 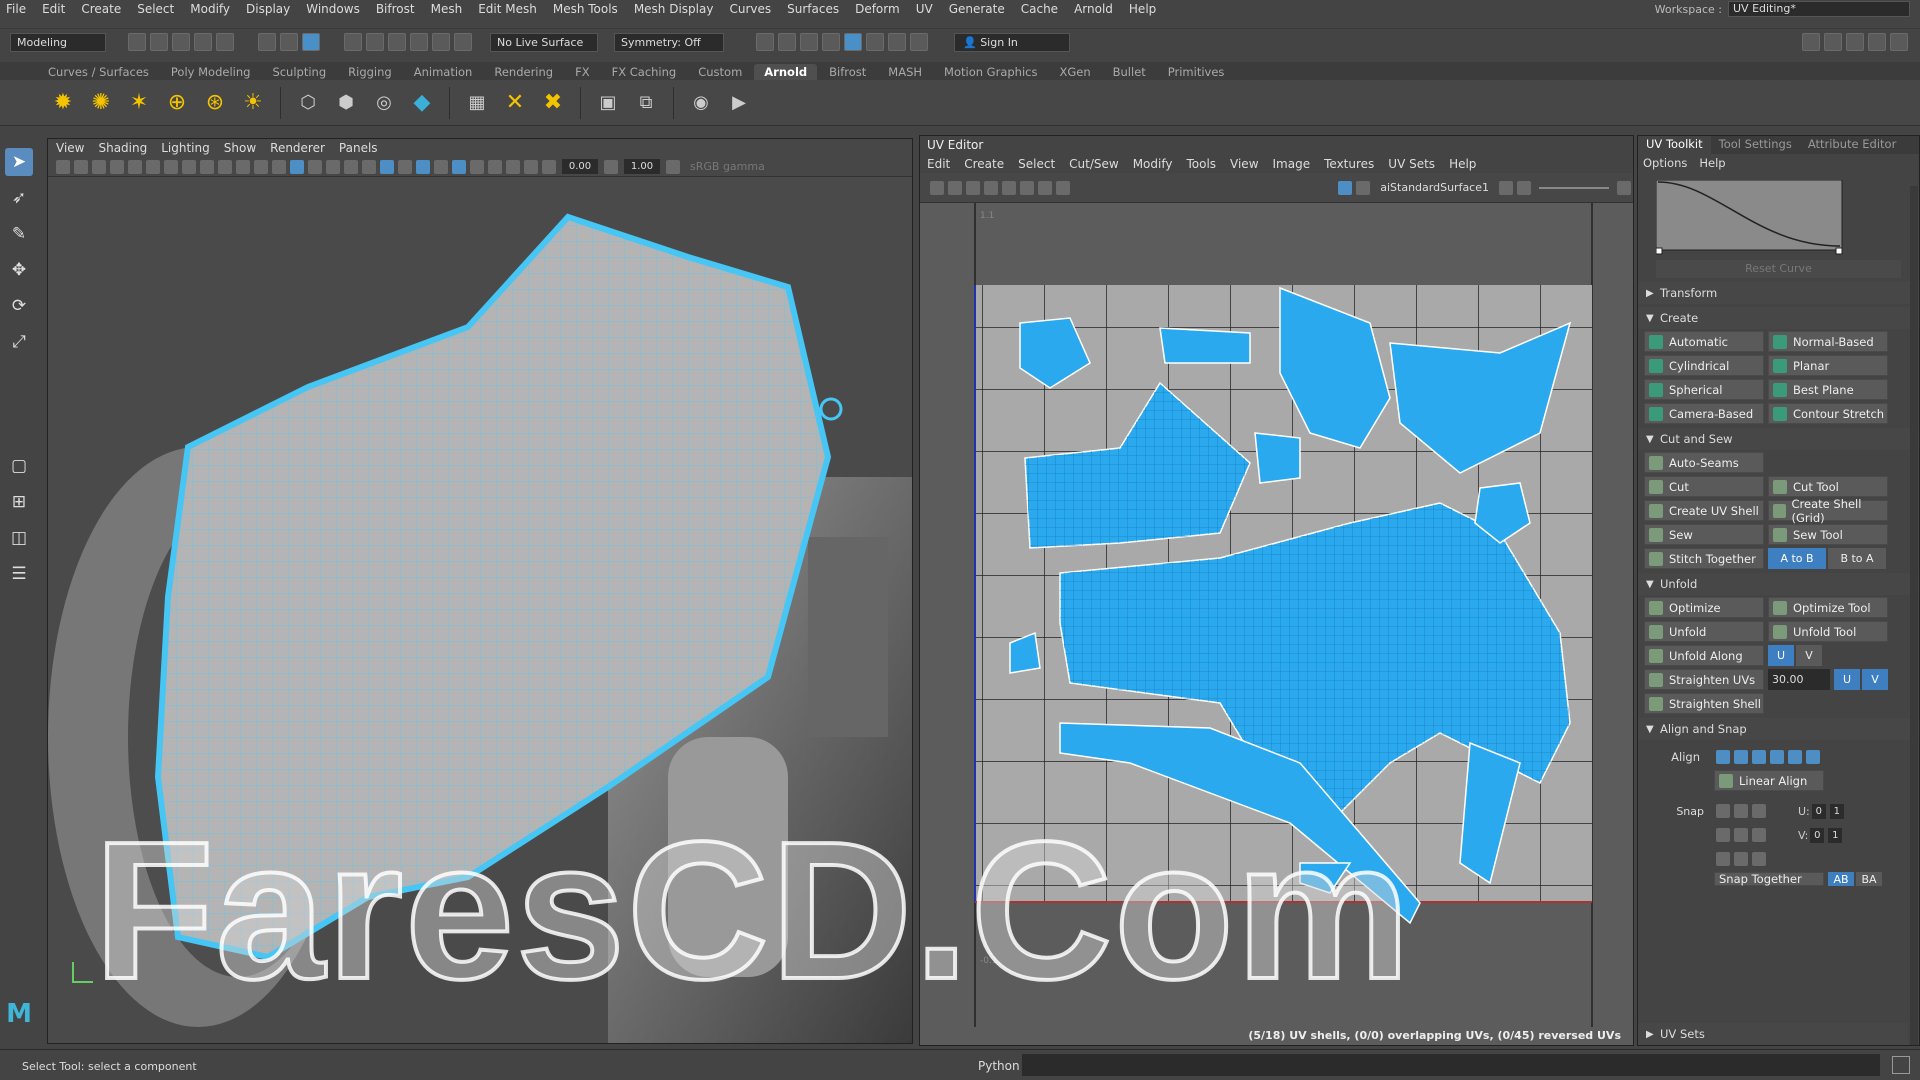 I want to click on redo-icon, so click(x=225, y=42).